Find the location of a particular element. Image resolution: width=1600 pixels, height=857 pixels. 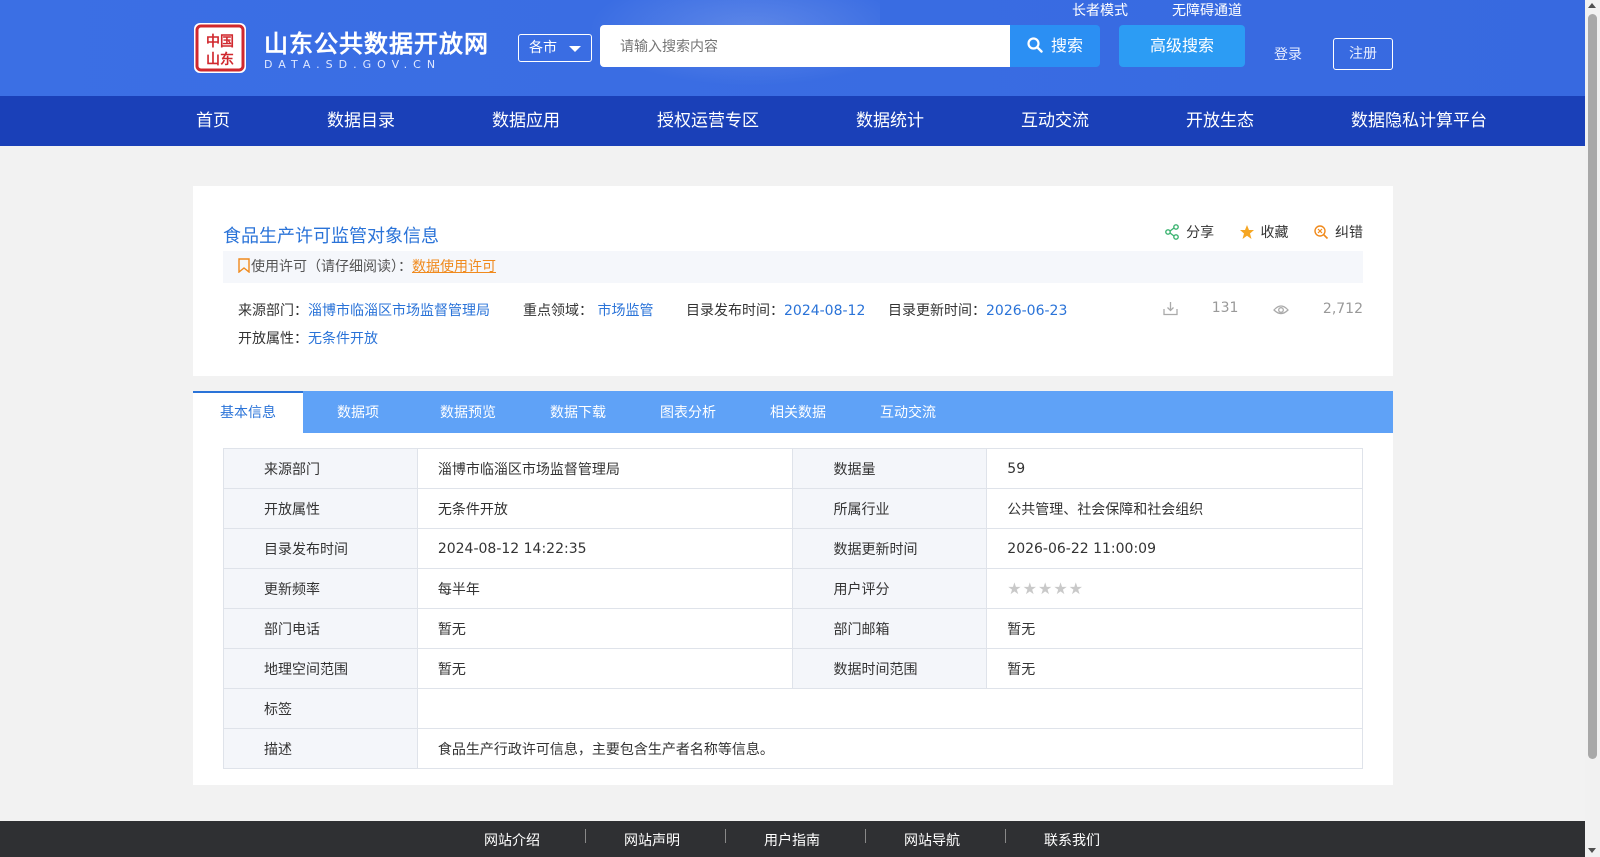

star-icon is located at coordinates (1246, 232).